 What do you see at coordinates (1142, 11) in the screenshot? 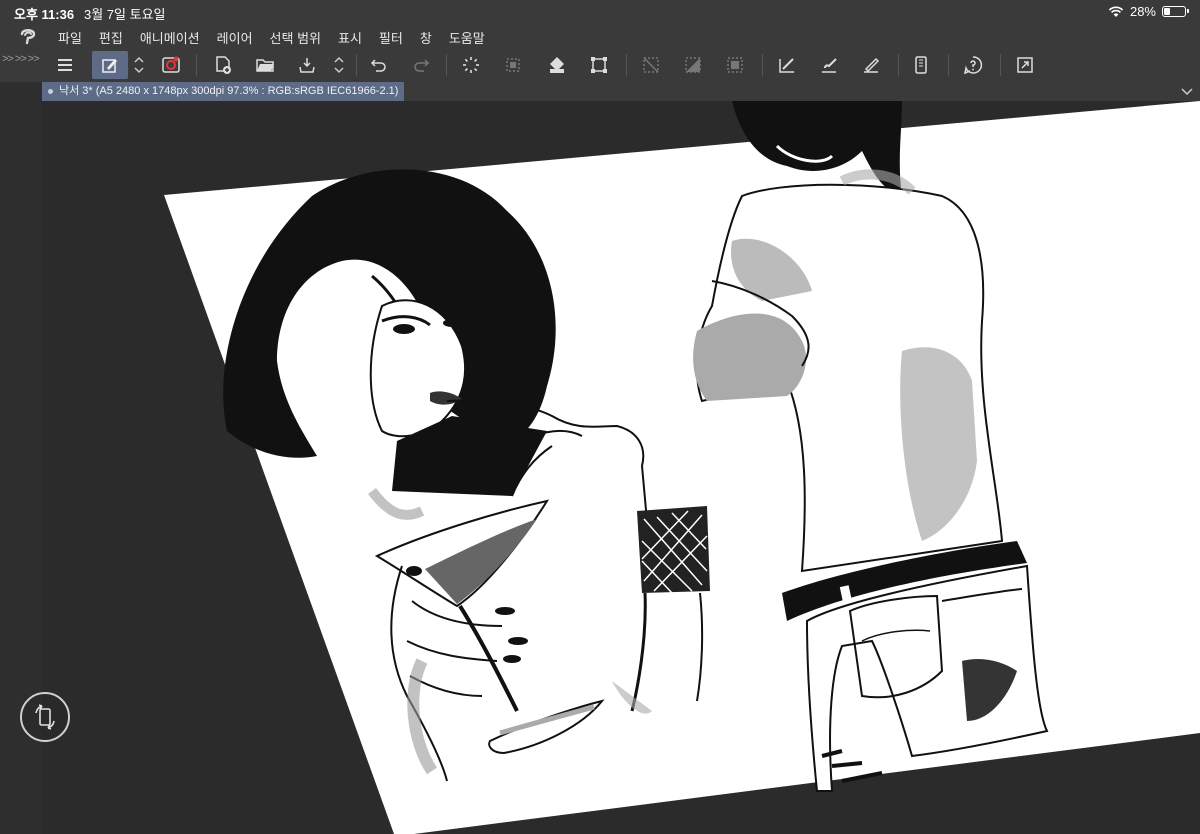
I see `battery-percentage: 28%` at bounding box center [1142, 11].